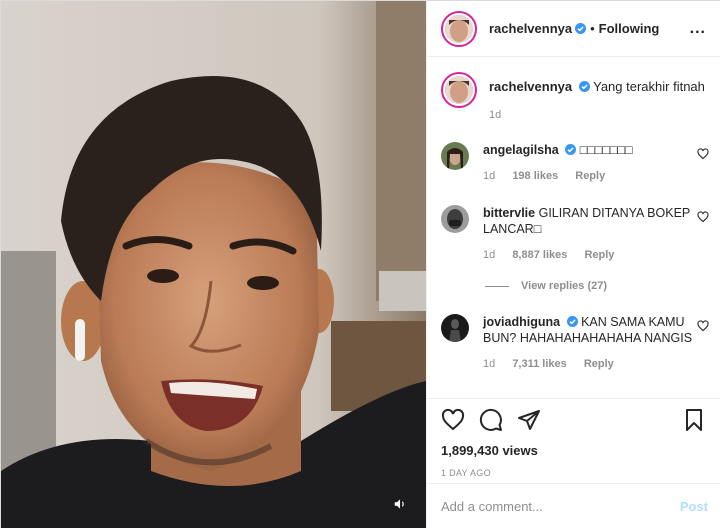 The width and height of the screenshot is (720, 528). What do you see at coordinates (649, 86) in the screenshot?
I see `caption-text: Yang terakhir fitnah` at bounding box center [649, 86].